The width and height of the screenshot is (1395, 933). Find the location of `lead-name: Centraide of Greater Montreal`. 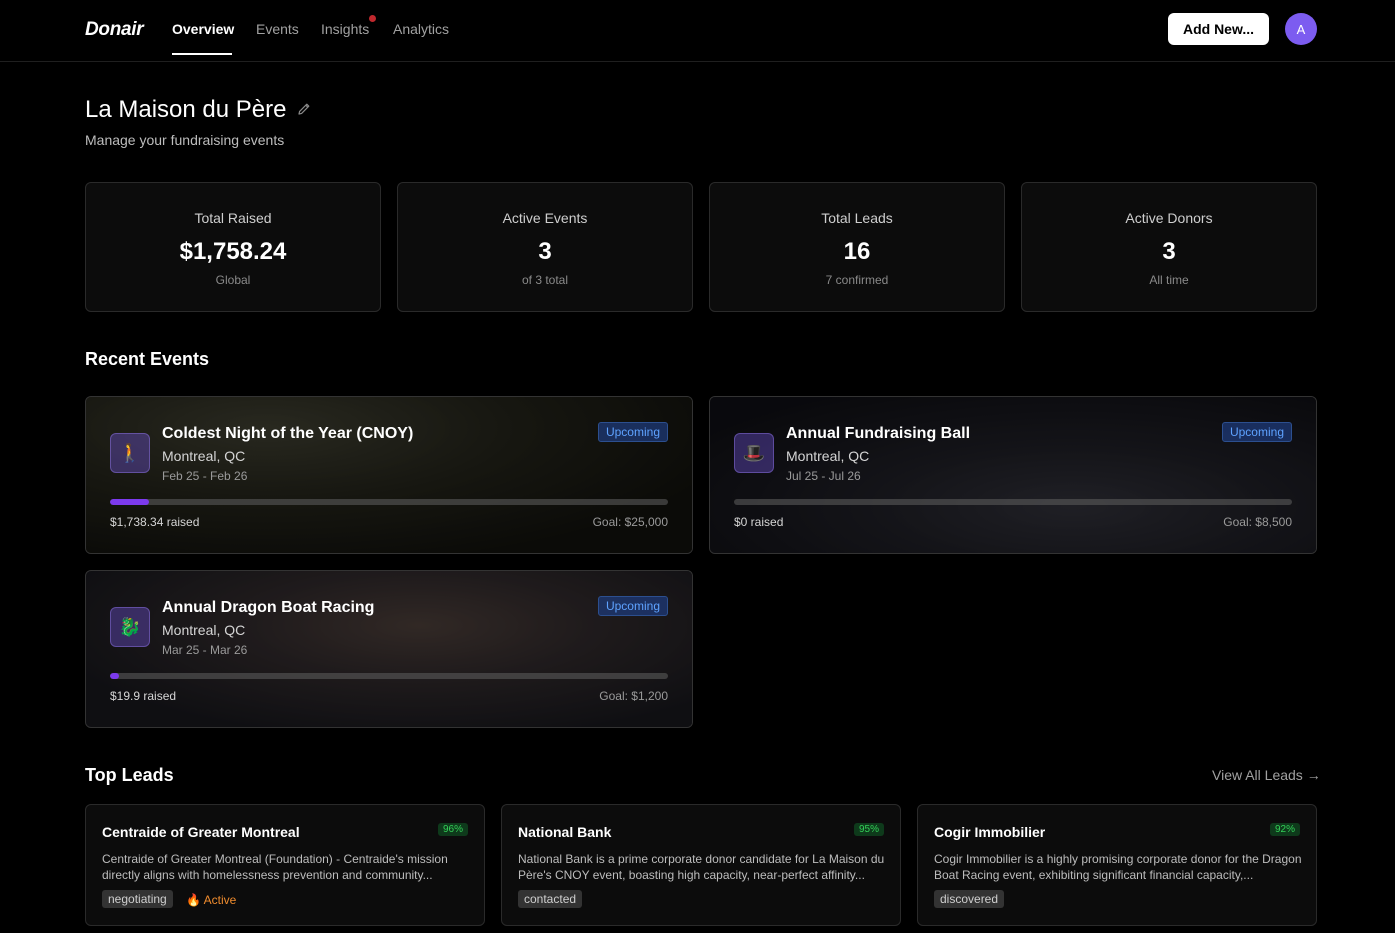

lead-name: Centraide of Greater Montreal is located at coordinates (201, 832).